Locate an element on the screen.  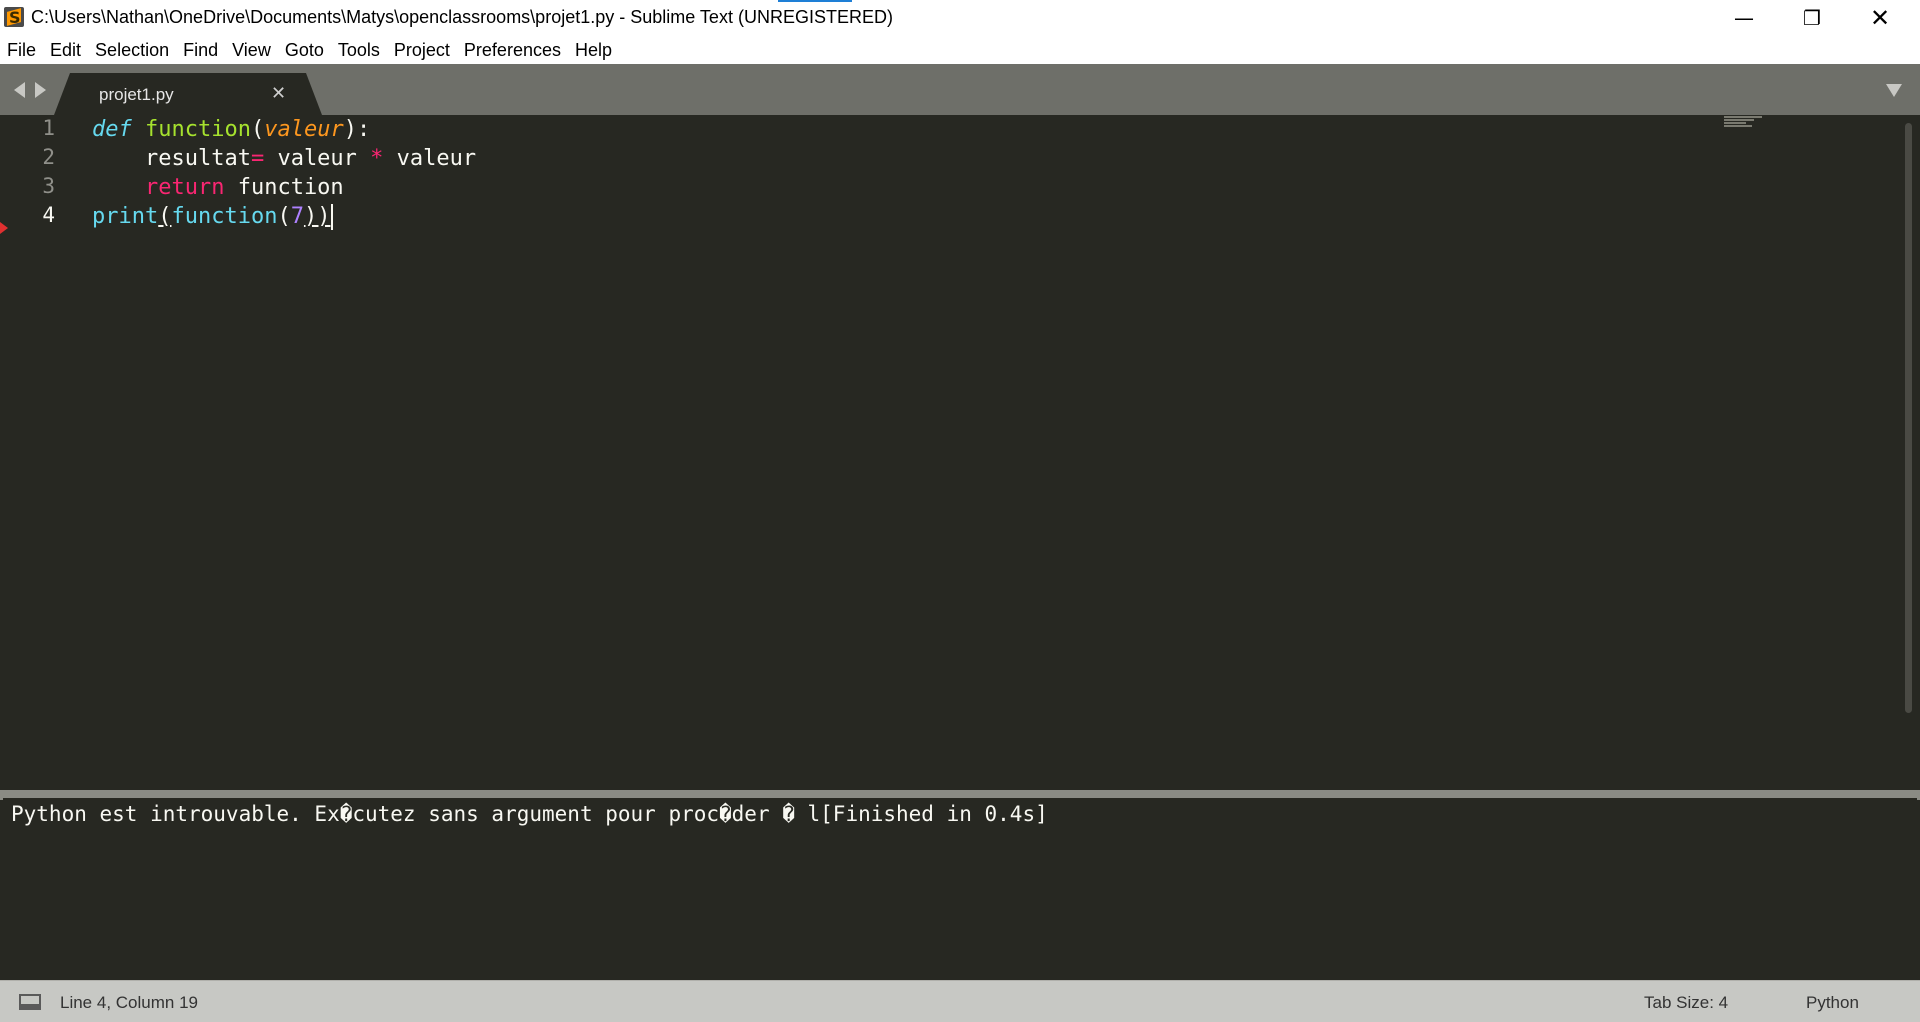
tab-label: projet1.py is located at coordinates (136, 94).